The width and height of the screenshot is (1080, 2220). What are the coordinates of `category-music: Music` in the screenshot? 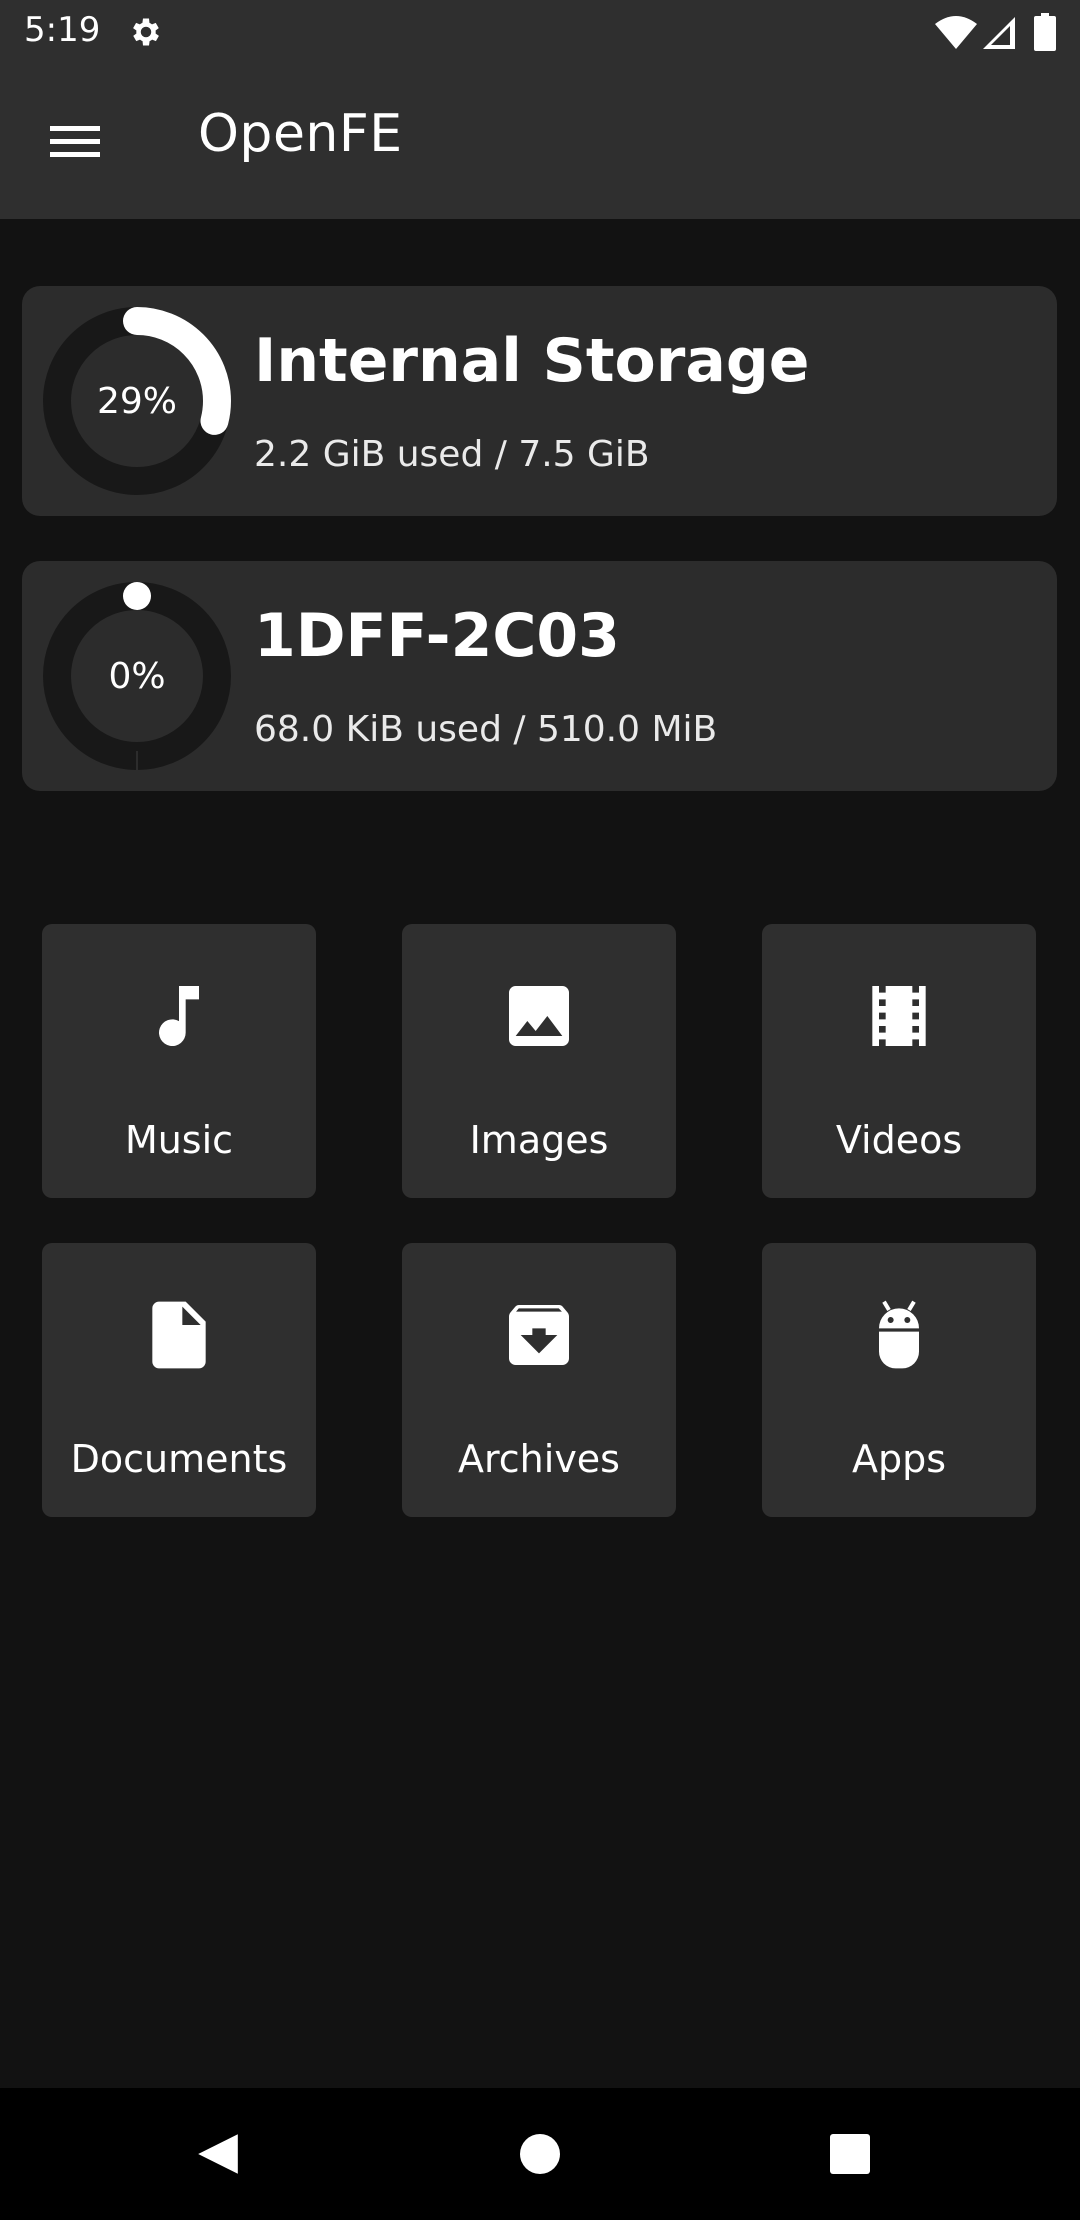 It's located at (179, 1061).